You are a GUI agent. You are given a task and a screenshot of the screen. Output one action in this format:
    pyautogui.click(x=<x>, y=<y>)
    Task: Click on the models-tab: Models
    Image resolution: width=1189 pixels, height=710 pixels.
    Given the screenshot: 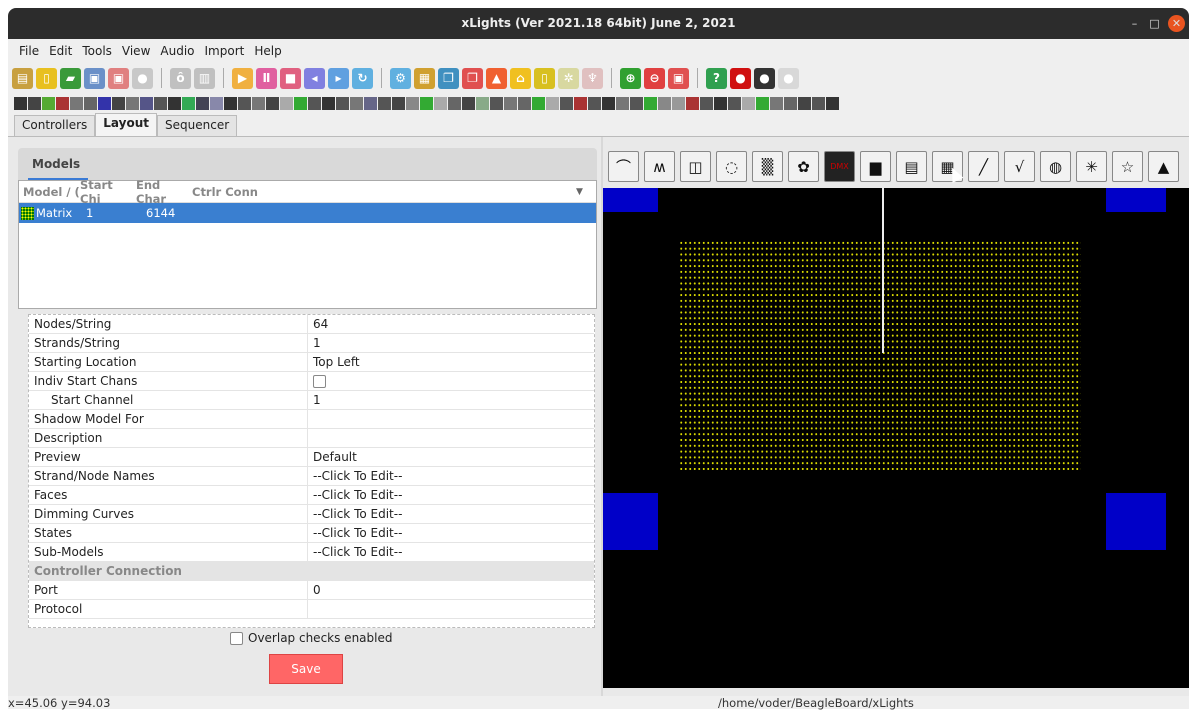 What is the action you would take?
    pyautogui.click(x=307, y=164)
    